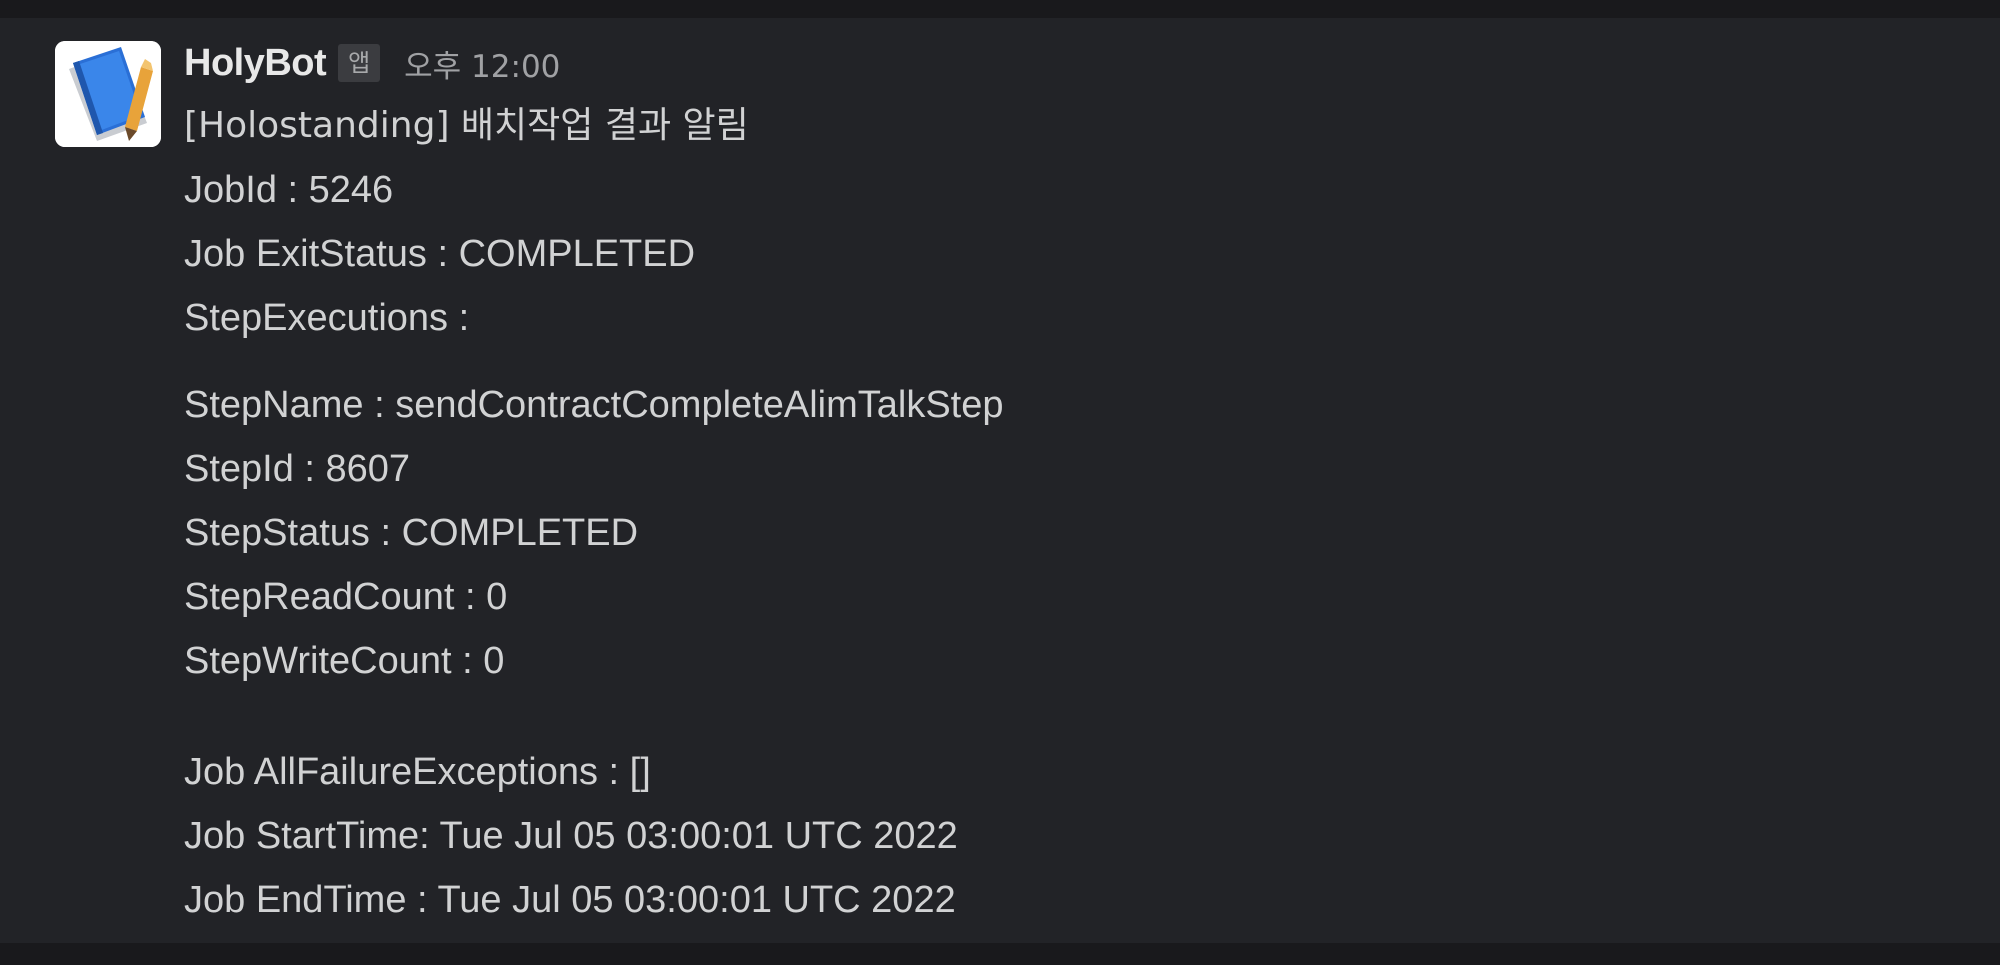 The image size is (2000, 965). What do you see at coordinates (346, 597) in the screenshot?
I see `step-read-count-line: StepReadCount : 0` at bounding box center [346, 597].